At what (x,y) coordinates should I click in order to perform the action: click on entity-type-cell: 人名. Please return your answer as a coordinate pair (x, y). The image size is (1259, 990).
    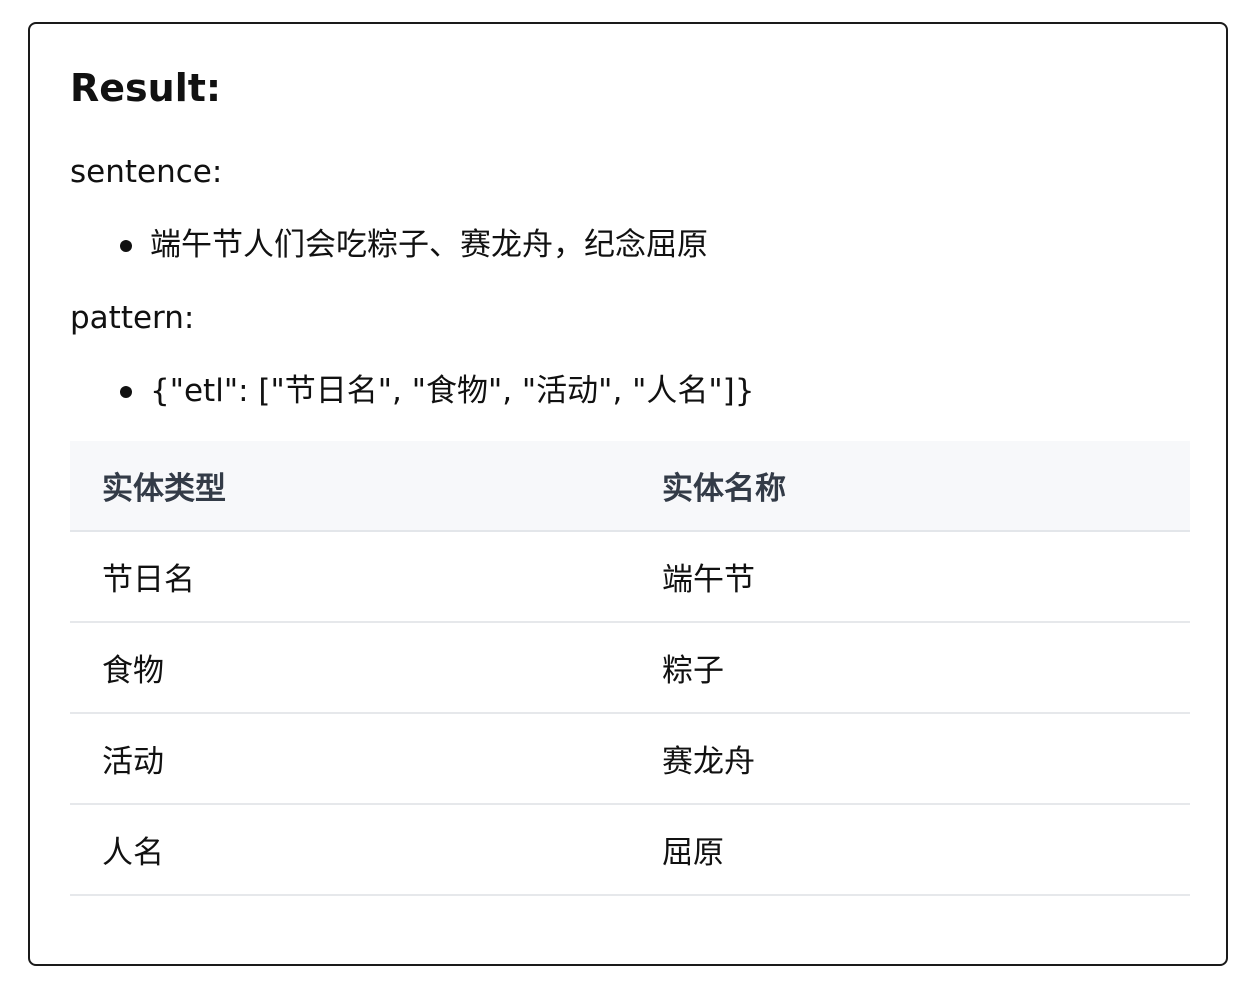
    Looking at the image, I should click on (350, 850).